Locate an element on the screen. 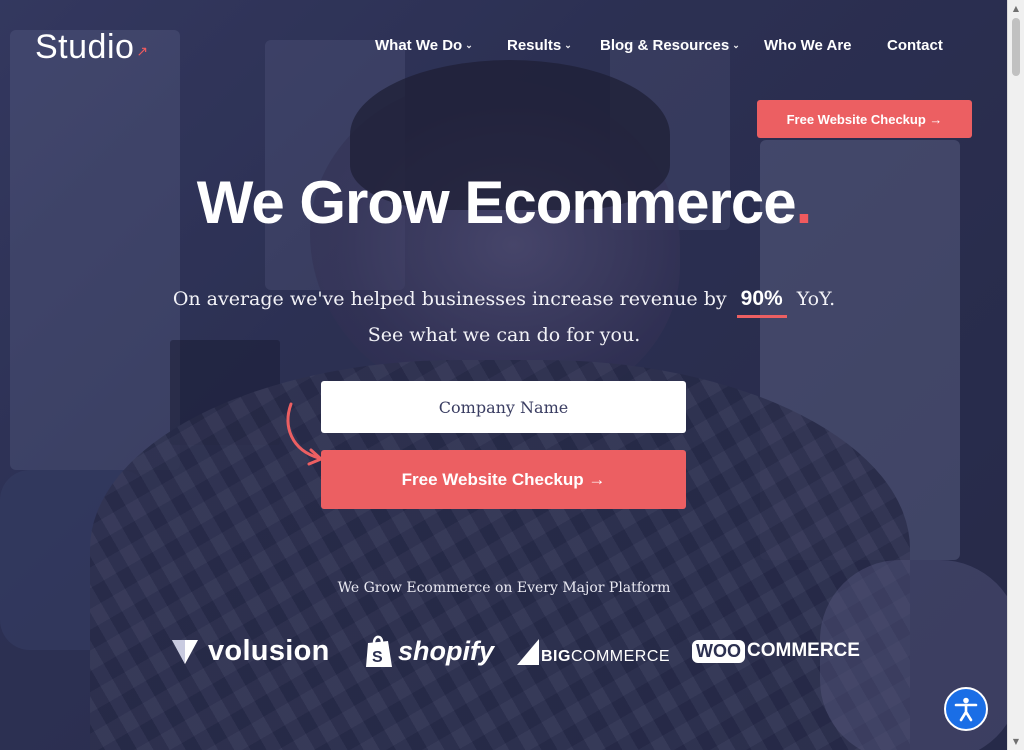 This screenshot has height=750, width=1024. hero-title-text: We Grow Ecommerce is located at coordinates (496, 202).